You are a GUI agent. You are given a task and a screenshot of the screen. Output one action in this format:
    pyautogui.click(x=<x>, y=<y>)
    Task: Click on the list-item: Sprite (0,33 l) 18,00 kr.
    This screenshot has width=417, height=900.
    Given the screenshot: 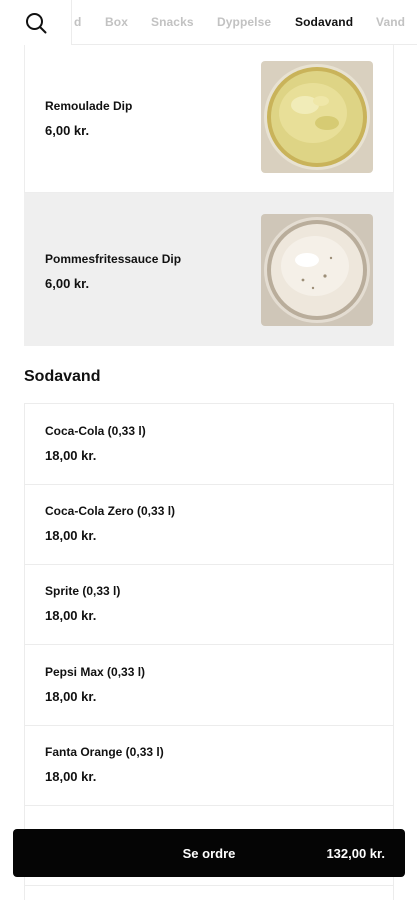 What is the action you would take?
    pyautogui.click(x=209, y=604)
    